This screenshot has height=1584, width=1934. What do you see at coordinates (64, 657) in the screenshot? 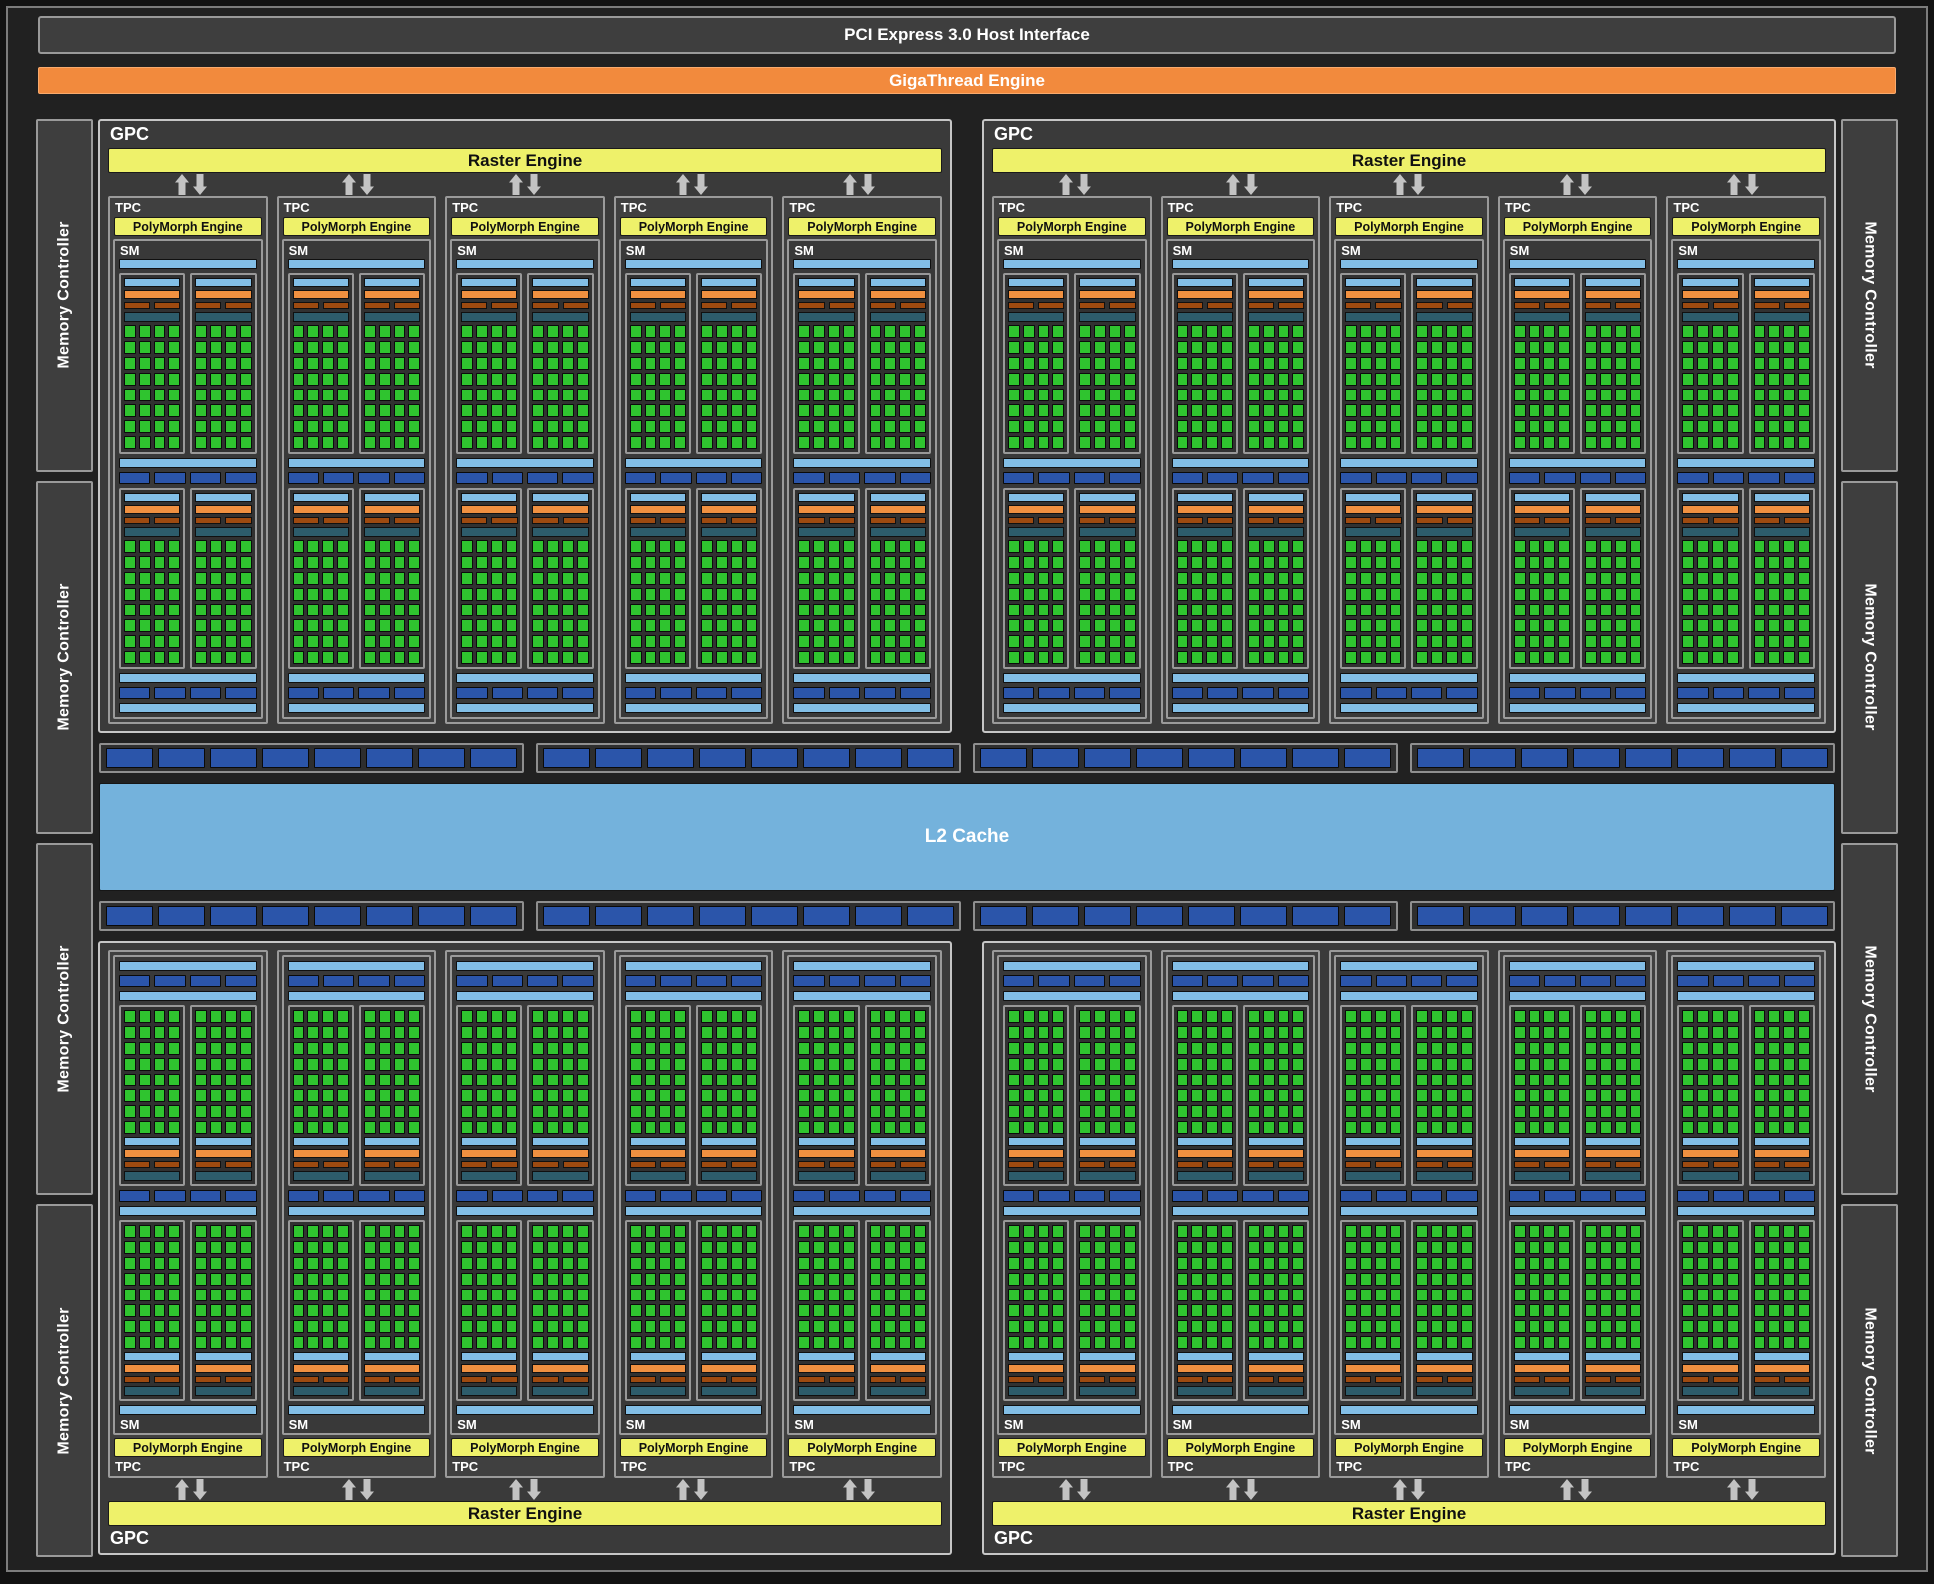
I see `memory-controller-label: Memory Controller` at bounding box center [64, 657].